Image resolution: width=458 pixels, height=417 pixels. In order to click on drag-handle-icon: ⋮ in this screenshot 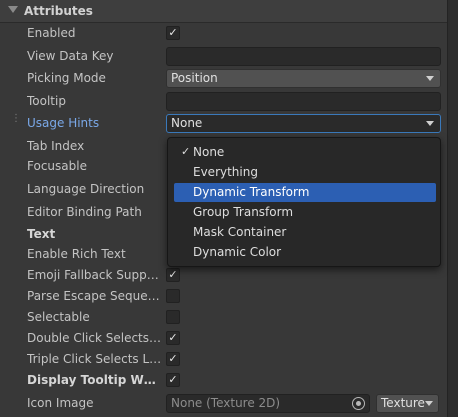, I will do `click(16, 119)`.